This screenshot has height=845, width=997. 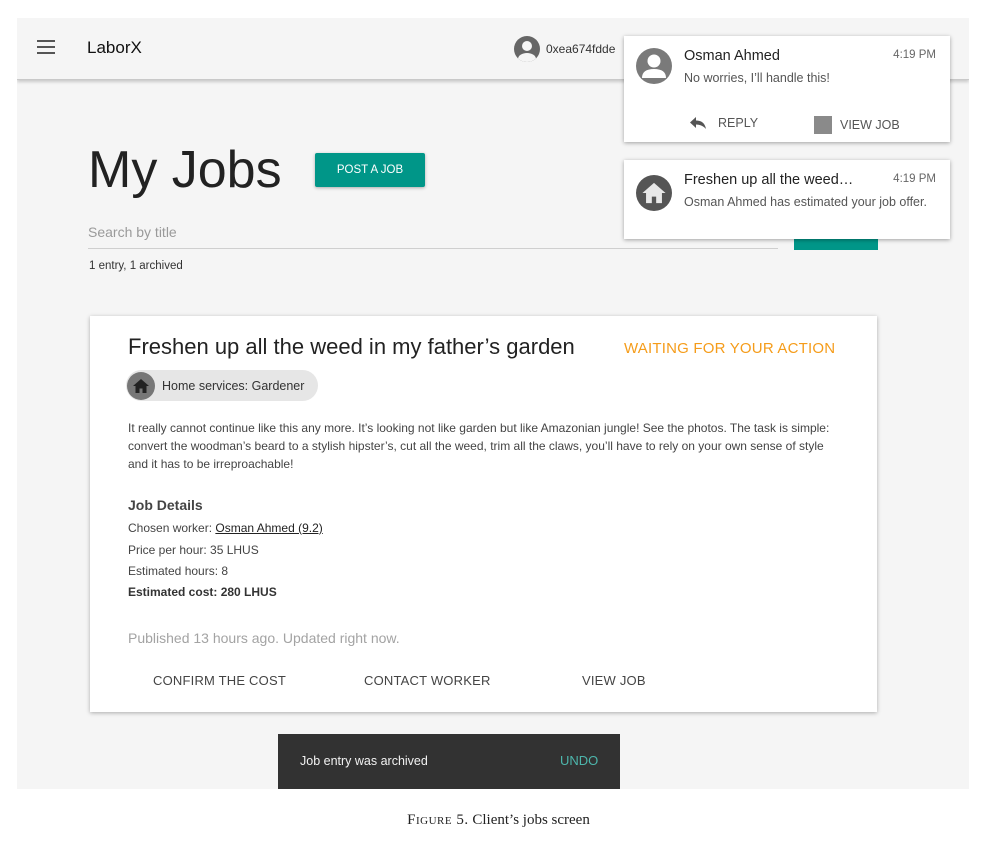 I want to click on job-details-heading: Job Details, so click(x=165, y=505).